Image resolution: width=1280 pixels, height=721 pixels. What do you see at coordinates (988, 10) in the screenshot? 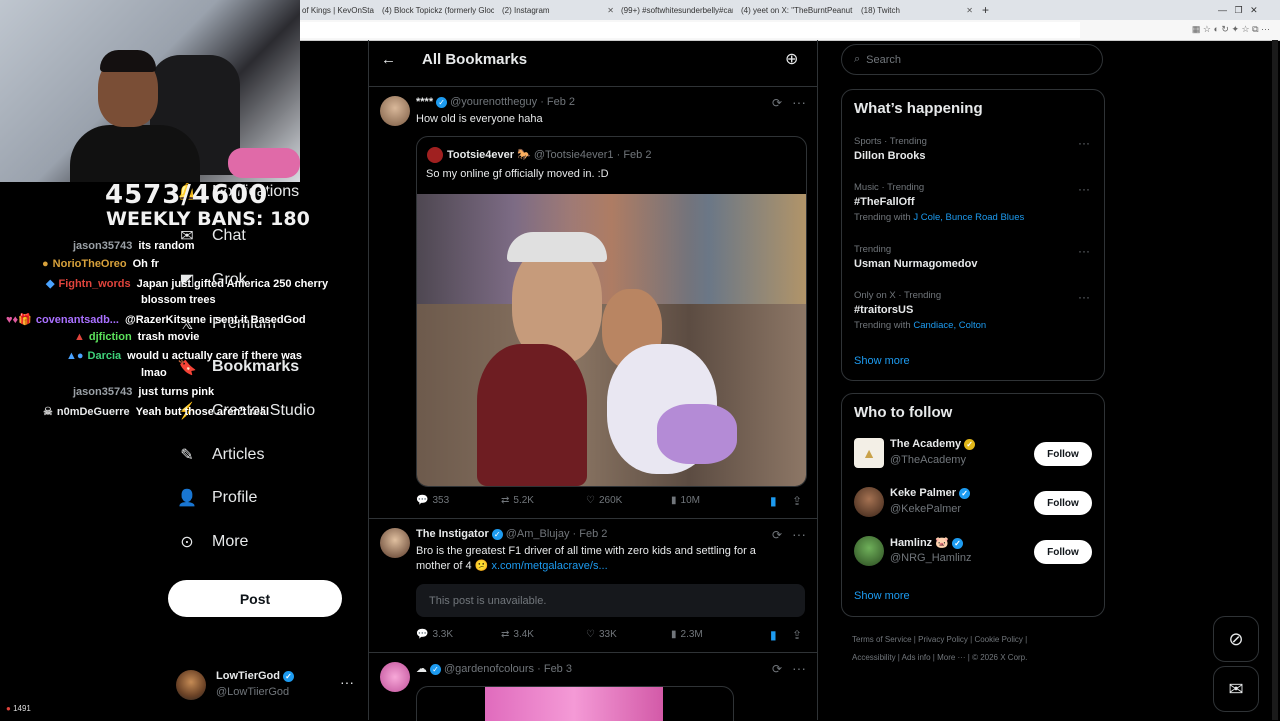
I see `new-tab-icon: +` at bounding box center [988, 10].